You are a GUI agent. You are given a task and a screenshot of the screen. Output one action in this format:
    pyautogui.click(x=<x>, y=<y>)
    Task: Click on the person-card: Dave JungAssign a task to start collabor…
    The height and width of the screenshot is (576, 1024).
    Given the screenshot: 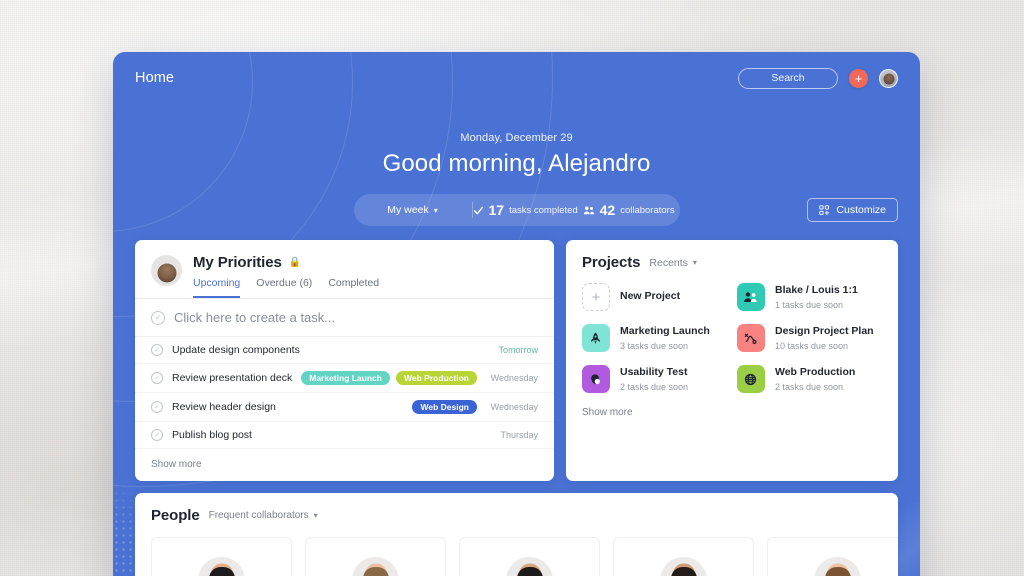 What is the action you would take?
    pyautogui.click(x=529, y=556)
    